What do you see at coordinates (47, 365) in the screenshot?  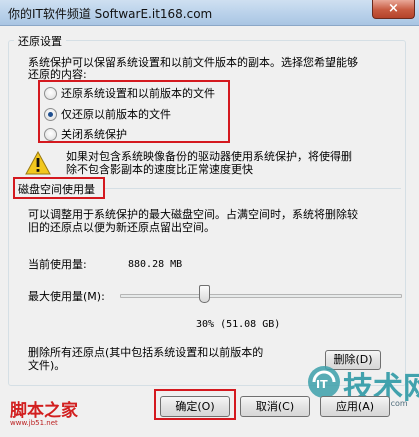 I see `delete-description-line2: 文件)。` at bounding box center [47, 365].